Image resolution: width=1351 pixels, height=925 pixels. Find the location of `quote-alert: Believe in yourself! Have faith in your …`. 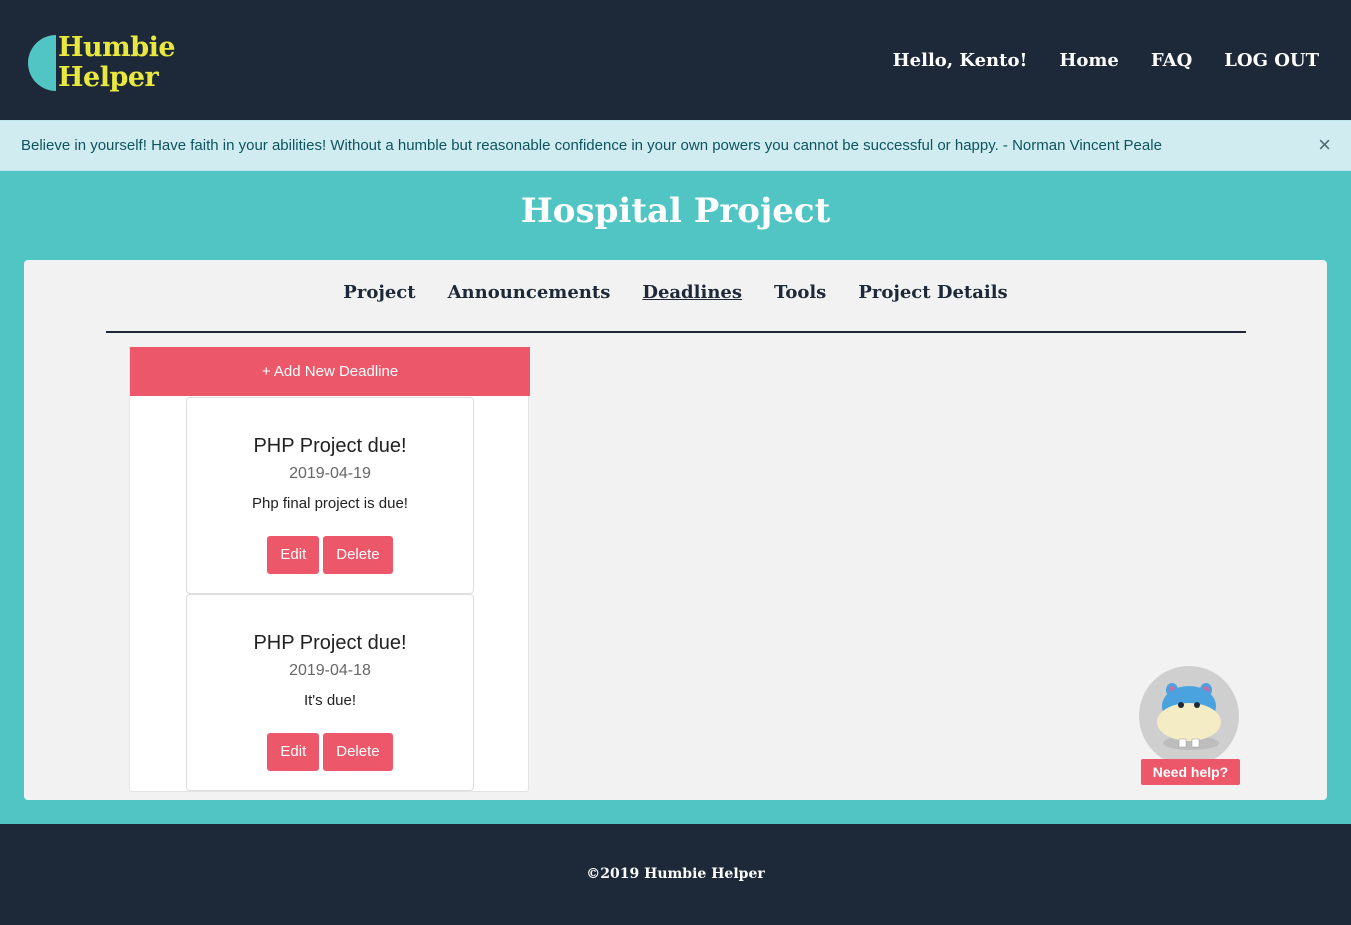

quote-alert: Believe in yourself! Have faith in your … is located at coordinates (675, 145).